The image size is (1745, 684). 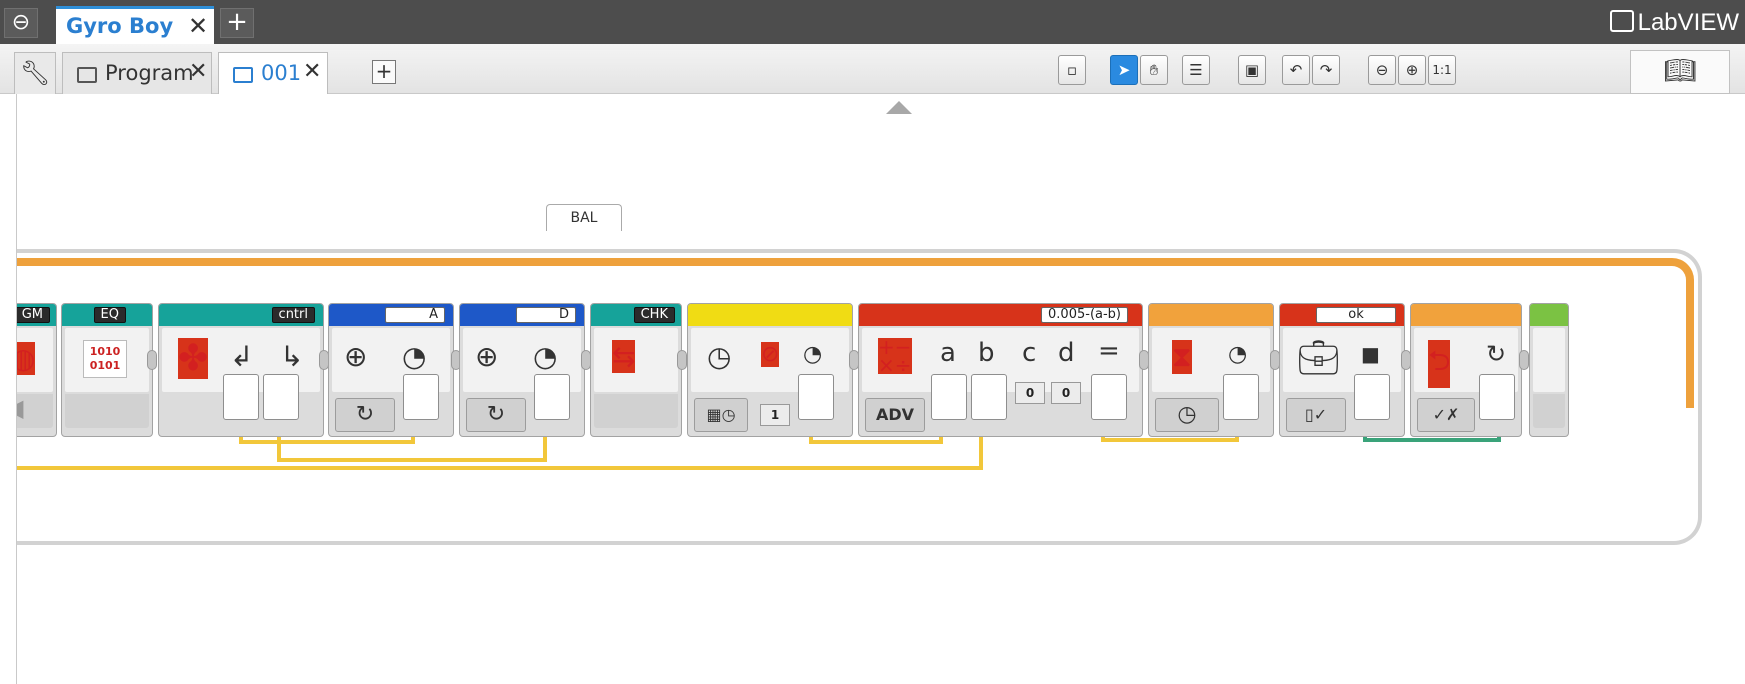 What do you see at coordinates (241, 315) in the screenshot?
I see `block-header: cntrl` at bounding box center [241, 315].